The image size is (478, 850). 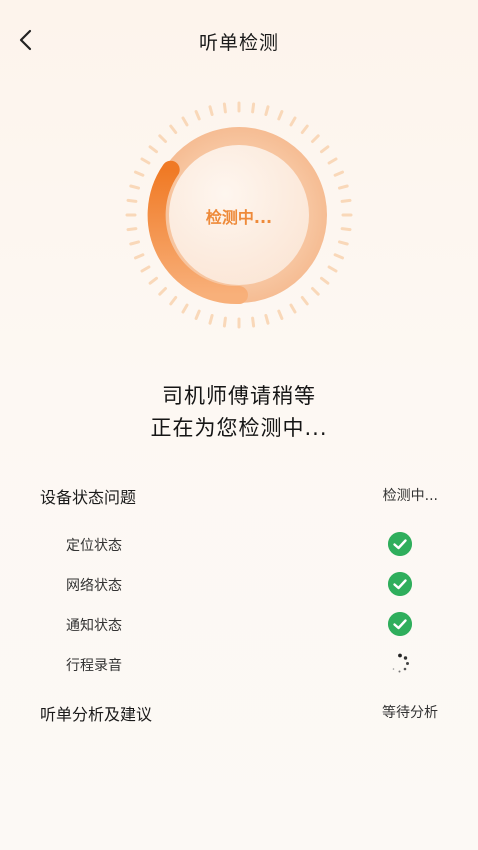 I want to click on analysis-section: 听单分析及建议 等待分析, so click(x=239, y=714).